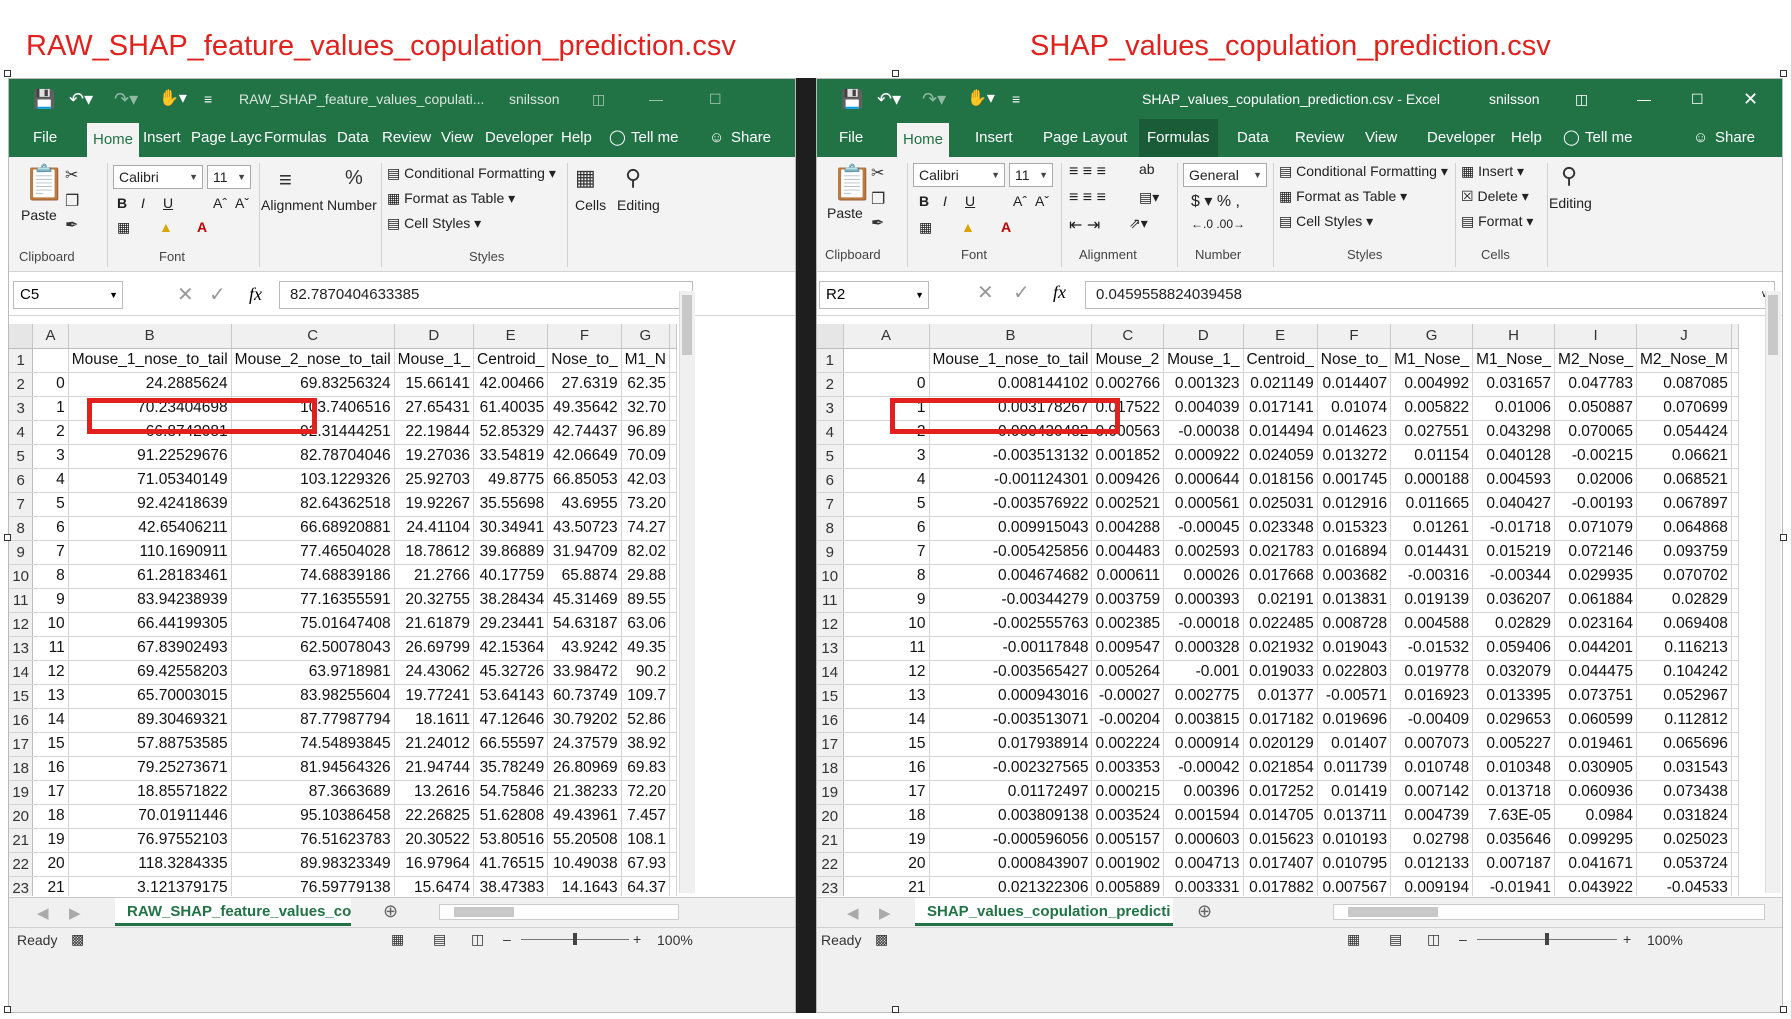 The width and height of the screenshot is (1791, 1019). Describe the element at coordinates (511, 768) in the screenshot. I see `table-cell: 35.78249` at that location.